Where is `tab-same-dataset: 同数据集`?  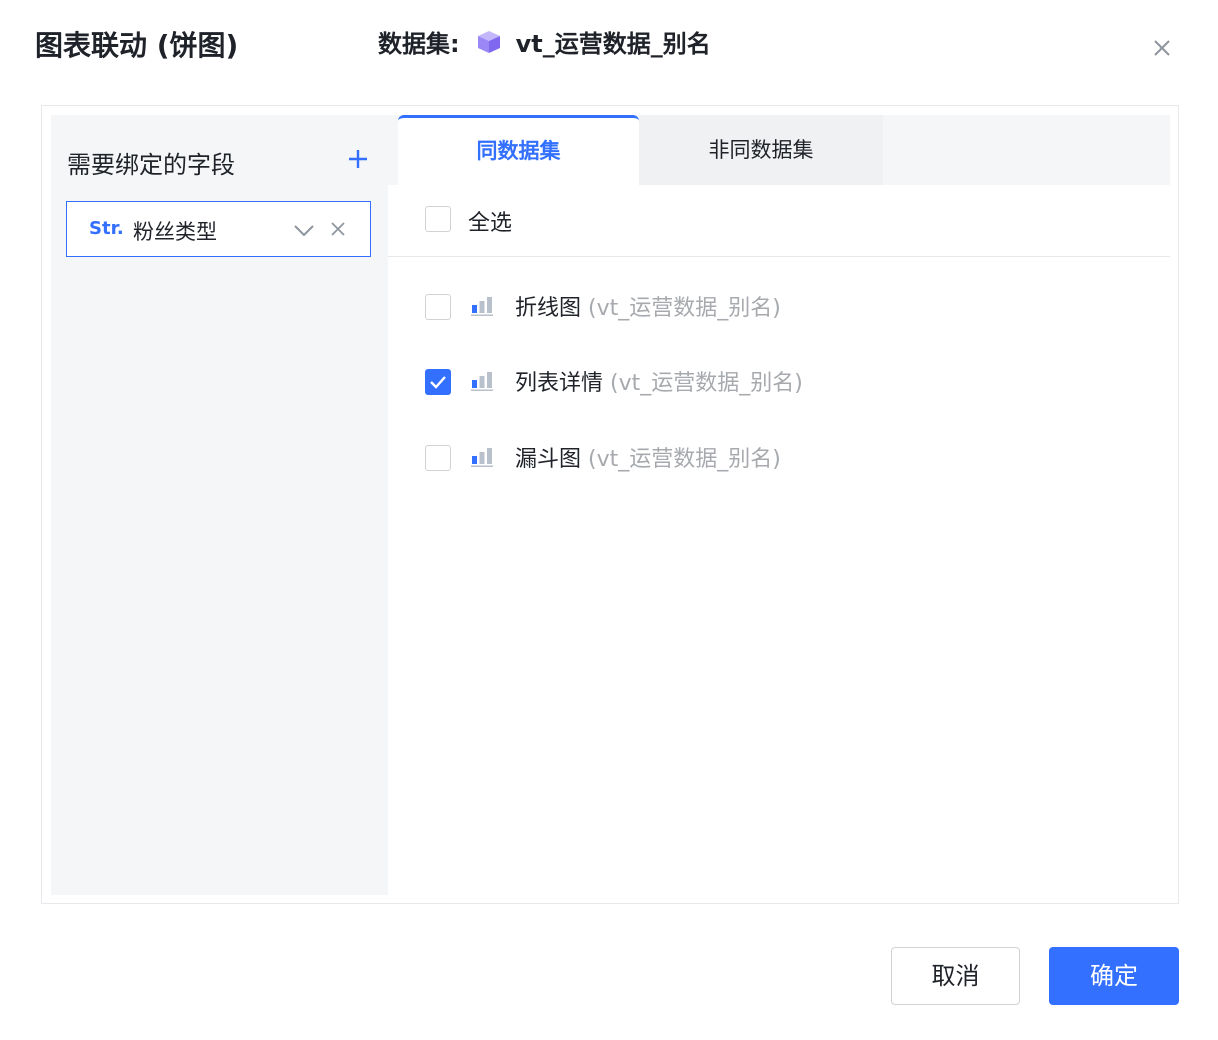
tab-same-dataset: 同数据集 is located at coordinates (518, 150).